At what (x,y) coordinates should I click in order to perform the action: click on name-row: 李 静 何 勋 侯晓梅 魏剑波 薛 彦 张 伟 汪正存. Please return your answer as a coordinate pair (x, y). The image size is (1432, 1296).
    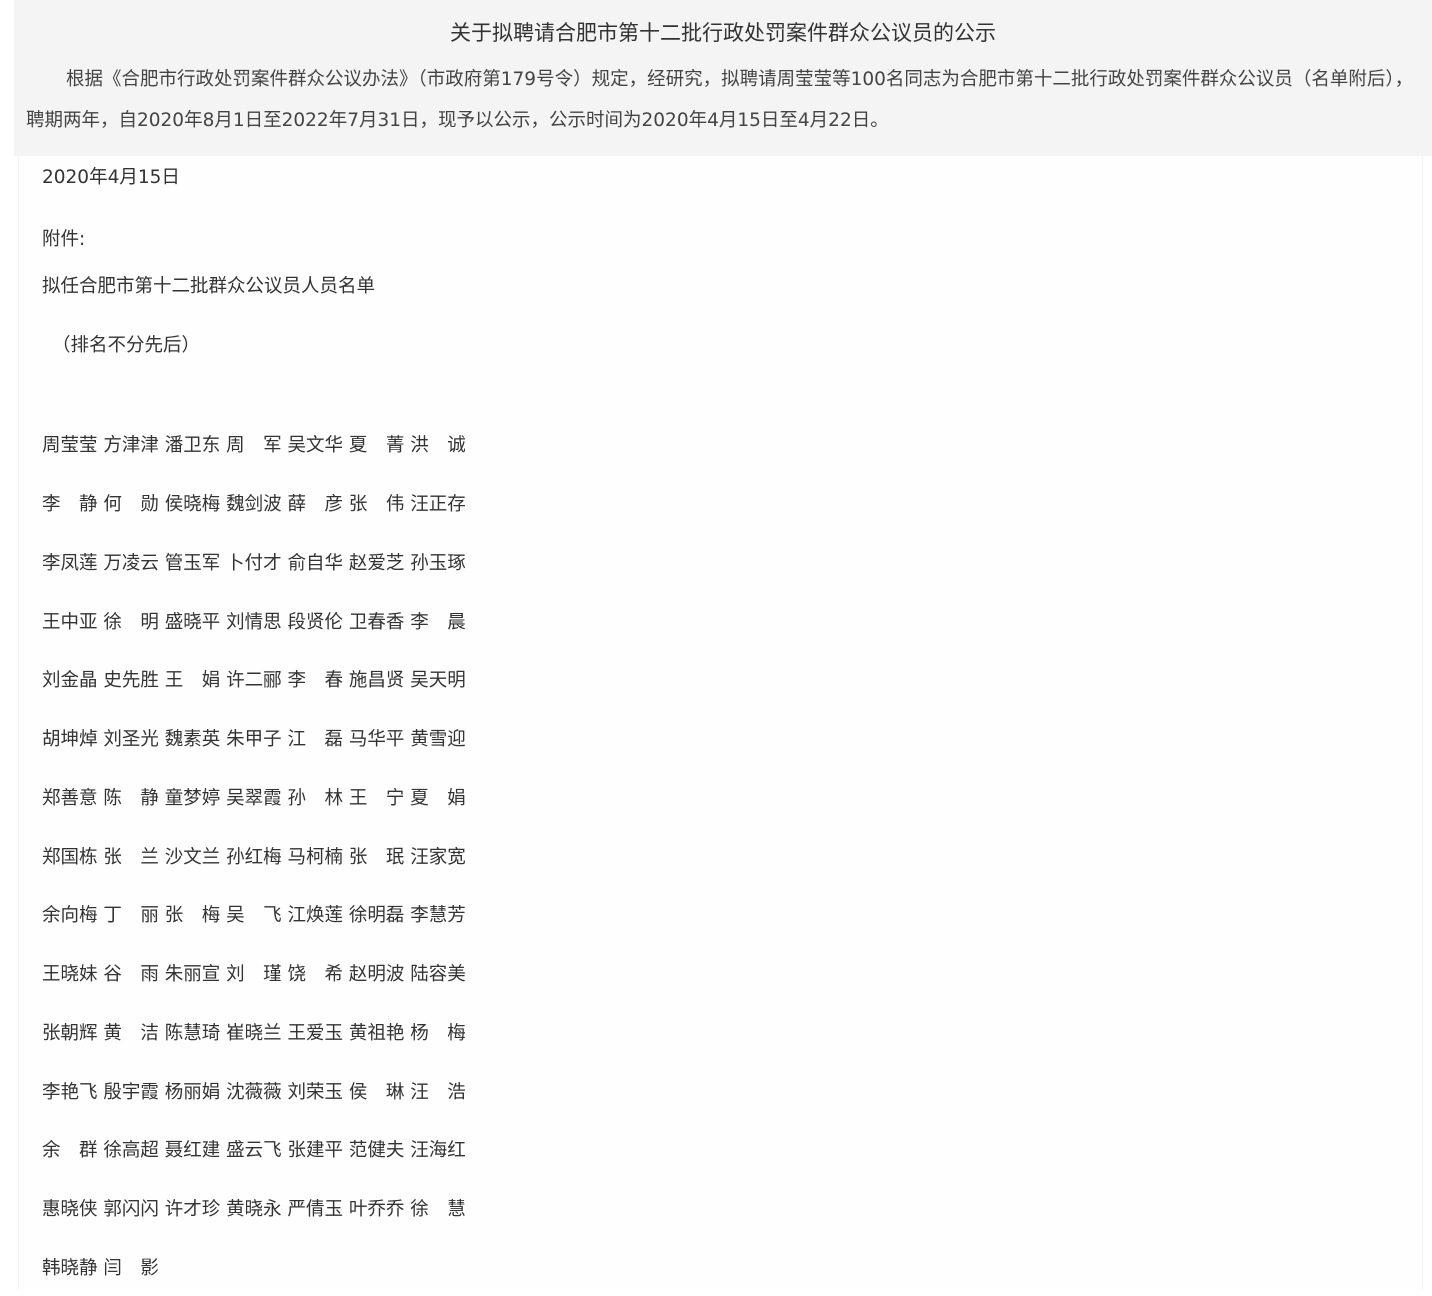
    Looking at the image, I should click on (254, 504).